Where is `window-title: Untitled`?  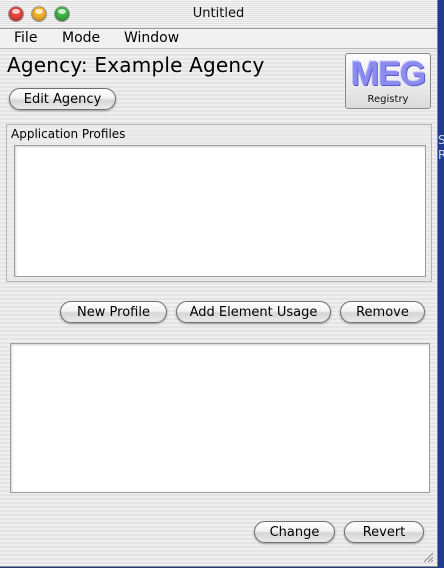
window-title: Untitled is located at coordinates (218, 13).